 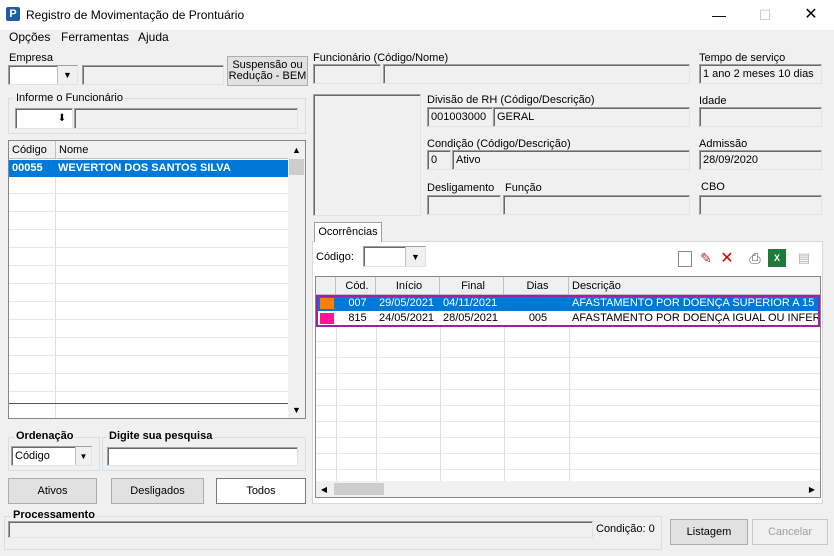 I want to click on empresa-label: Empresa, so click(x=31, y=58).